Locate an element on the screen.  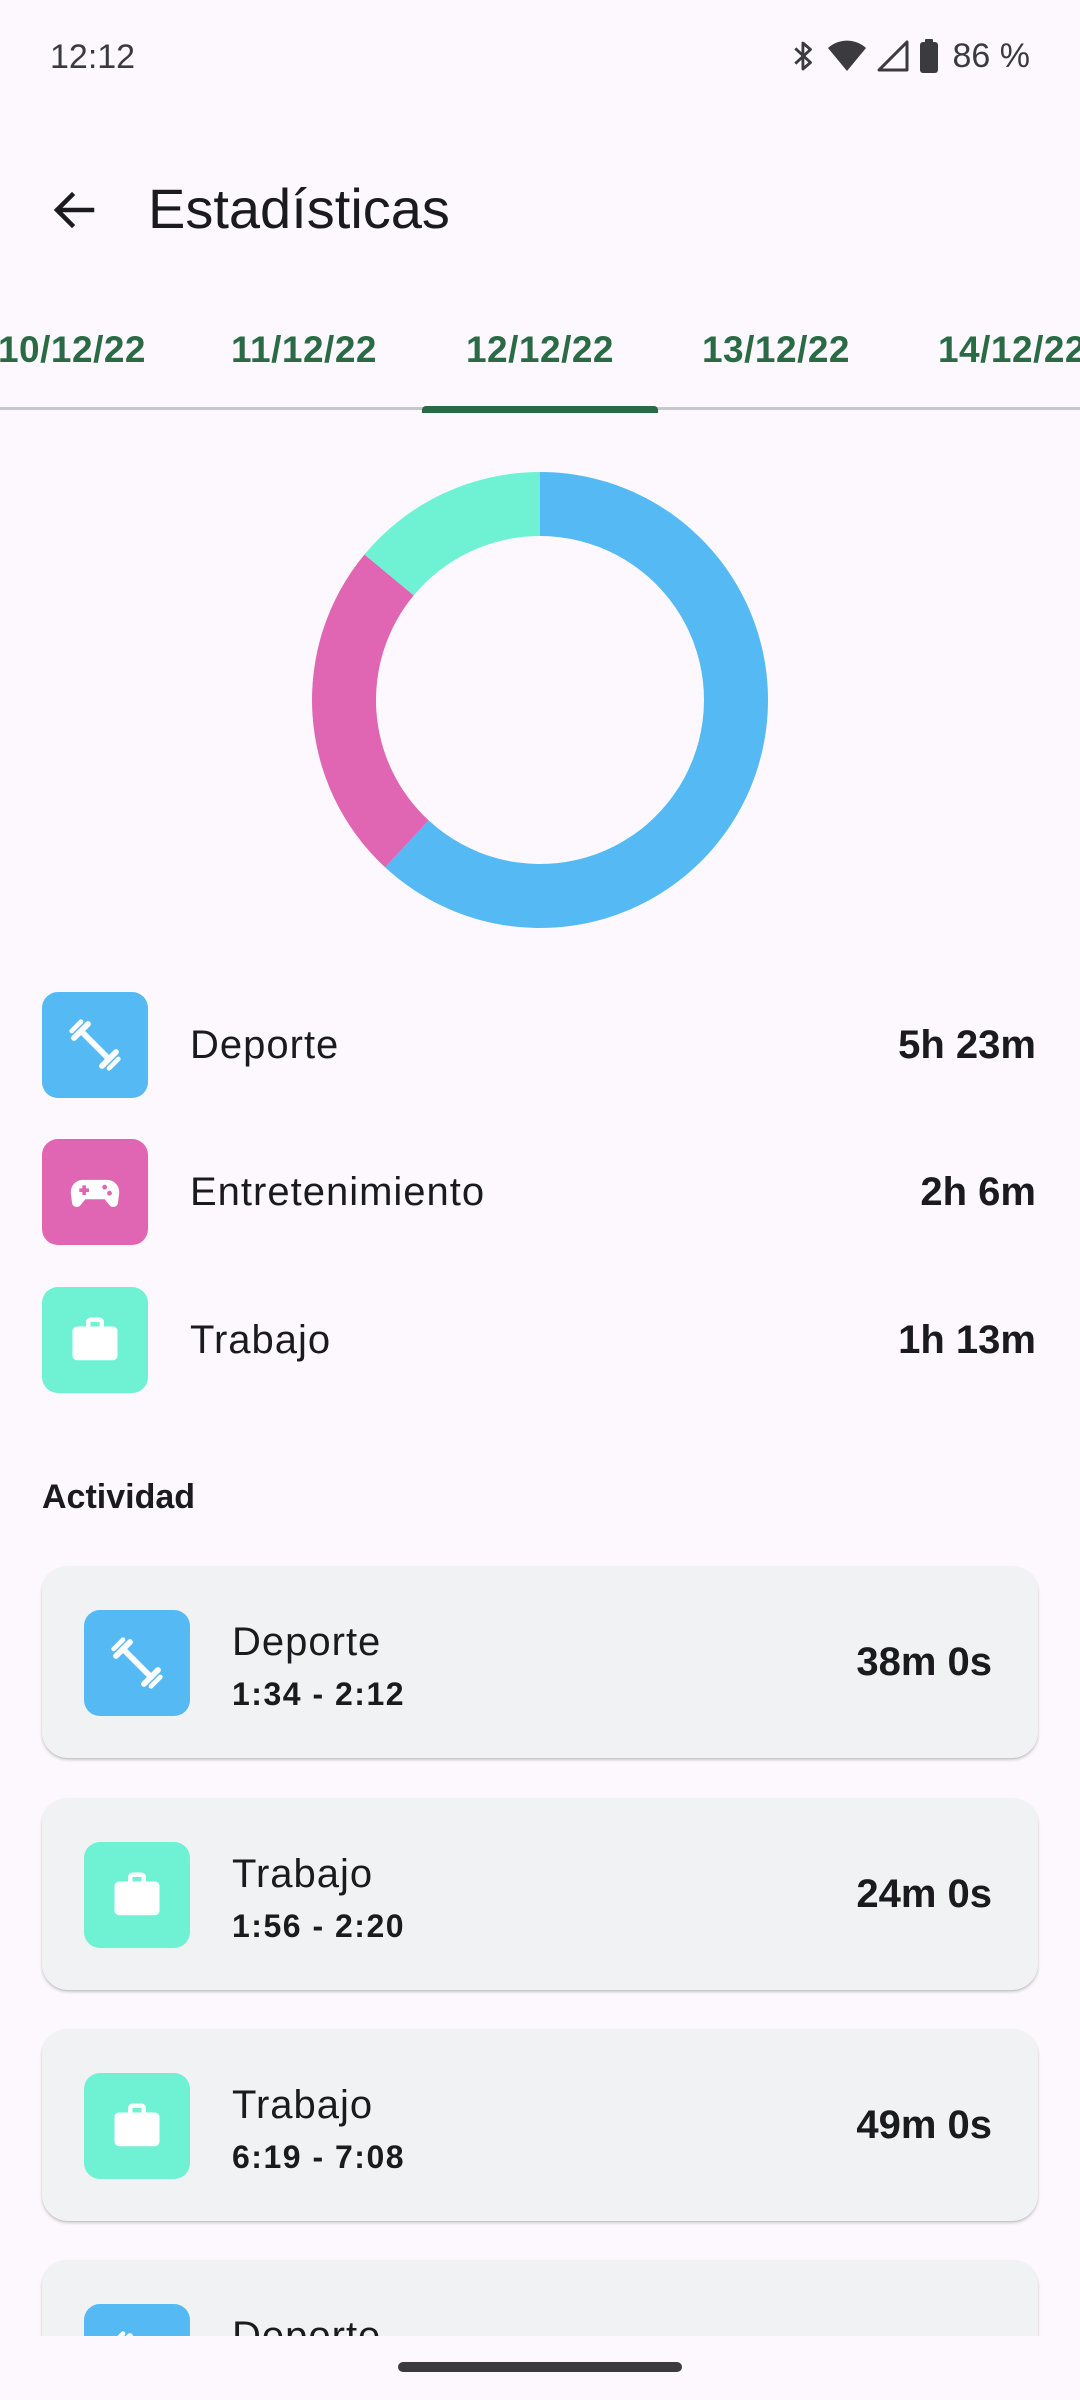
signal-icon is located at coordinates (893, 56).